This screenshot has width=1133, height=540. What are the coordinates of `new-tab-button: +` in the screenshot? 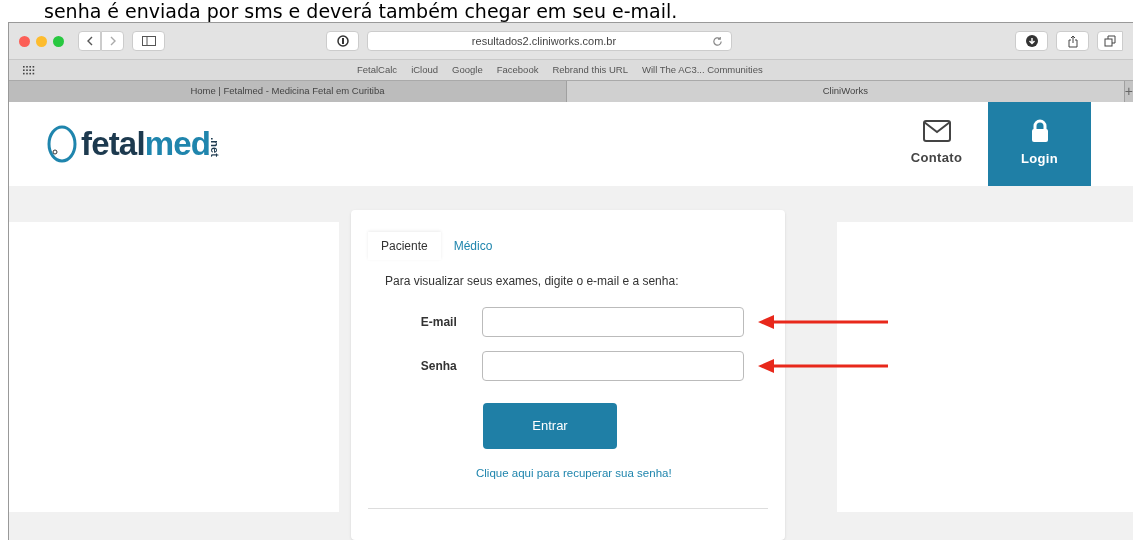 It's located at (1128, 91).